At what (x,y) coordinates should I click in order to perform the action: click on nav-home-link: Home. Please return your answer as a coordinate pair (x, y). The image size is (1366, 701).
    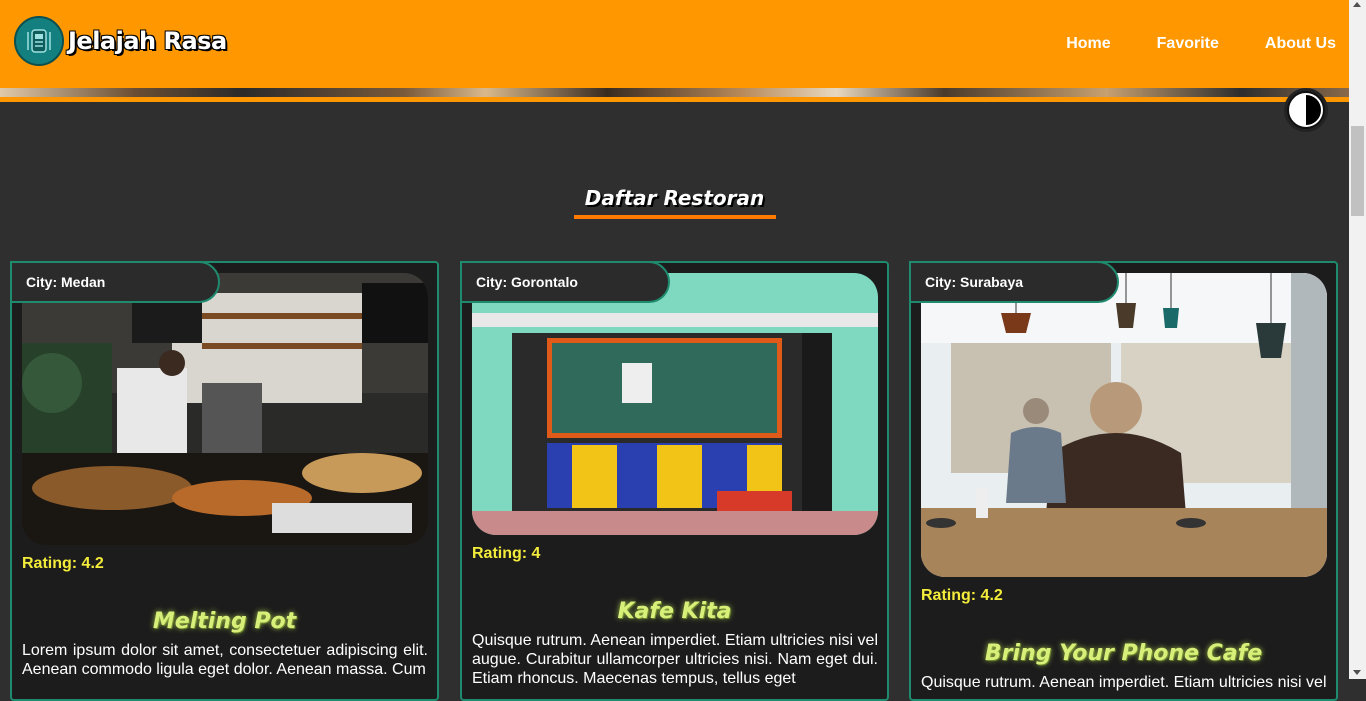
    Looking at the image, I should click on (1088, 44).